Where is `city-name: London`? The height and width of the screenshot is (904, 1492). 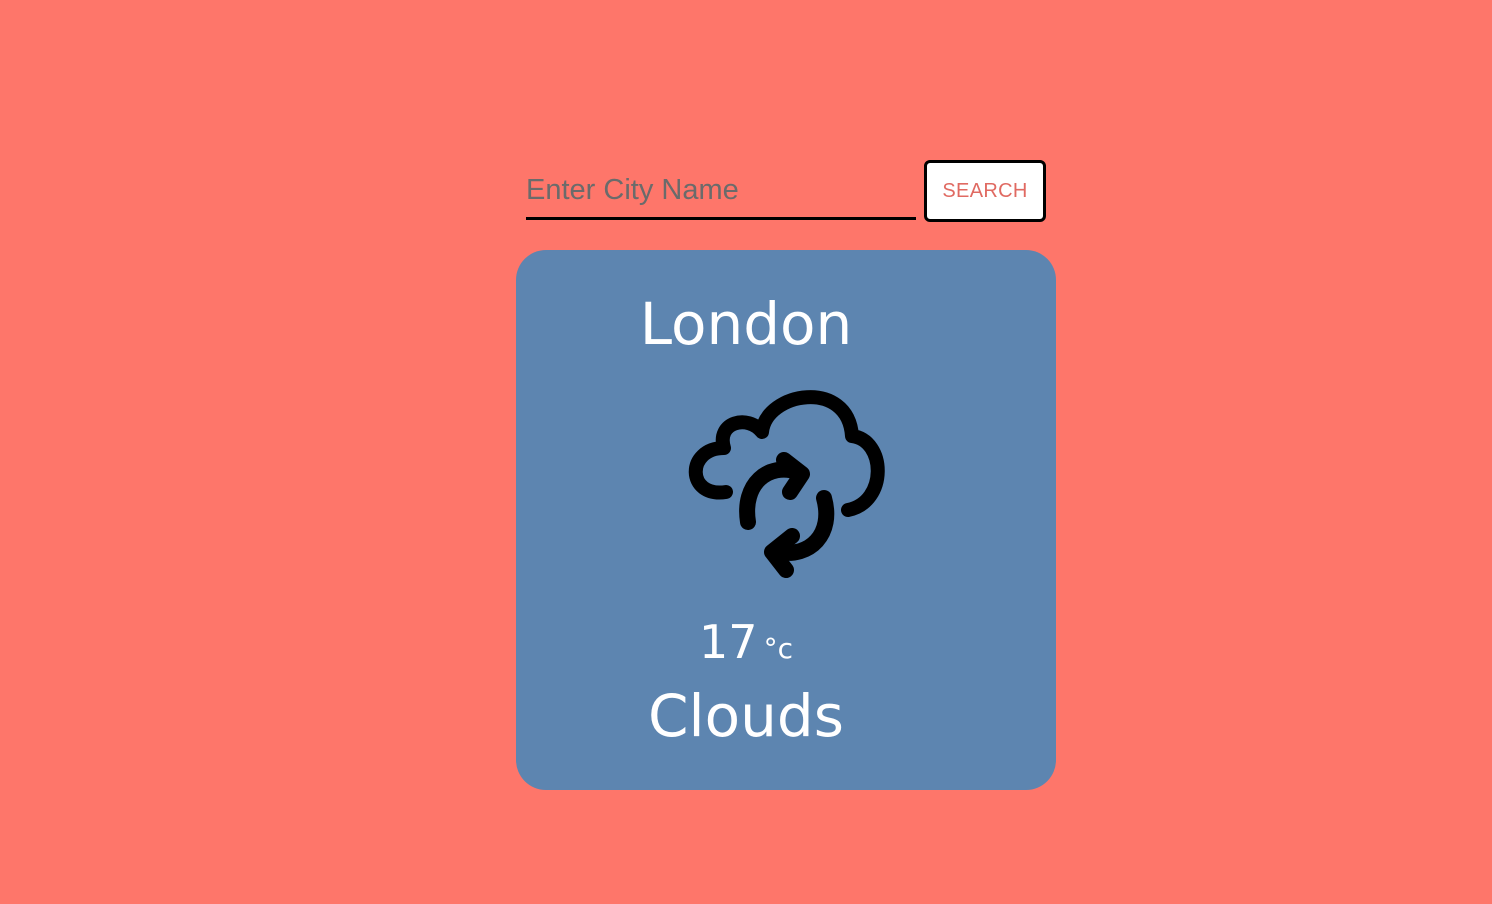 city-name: London is located at coordinates (746, 324).